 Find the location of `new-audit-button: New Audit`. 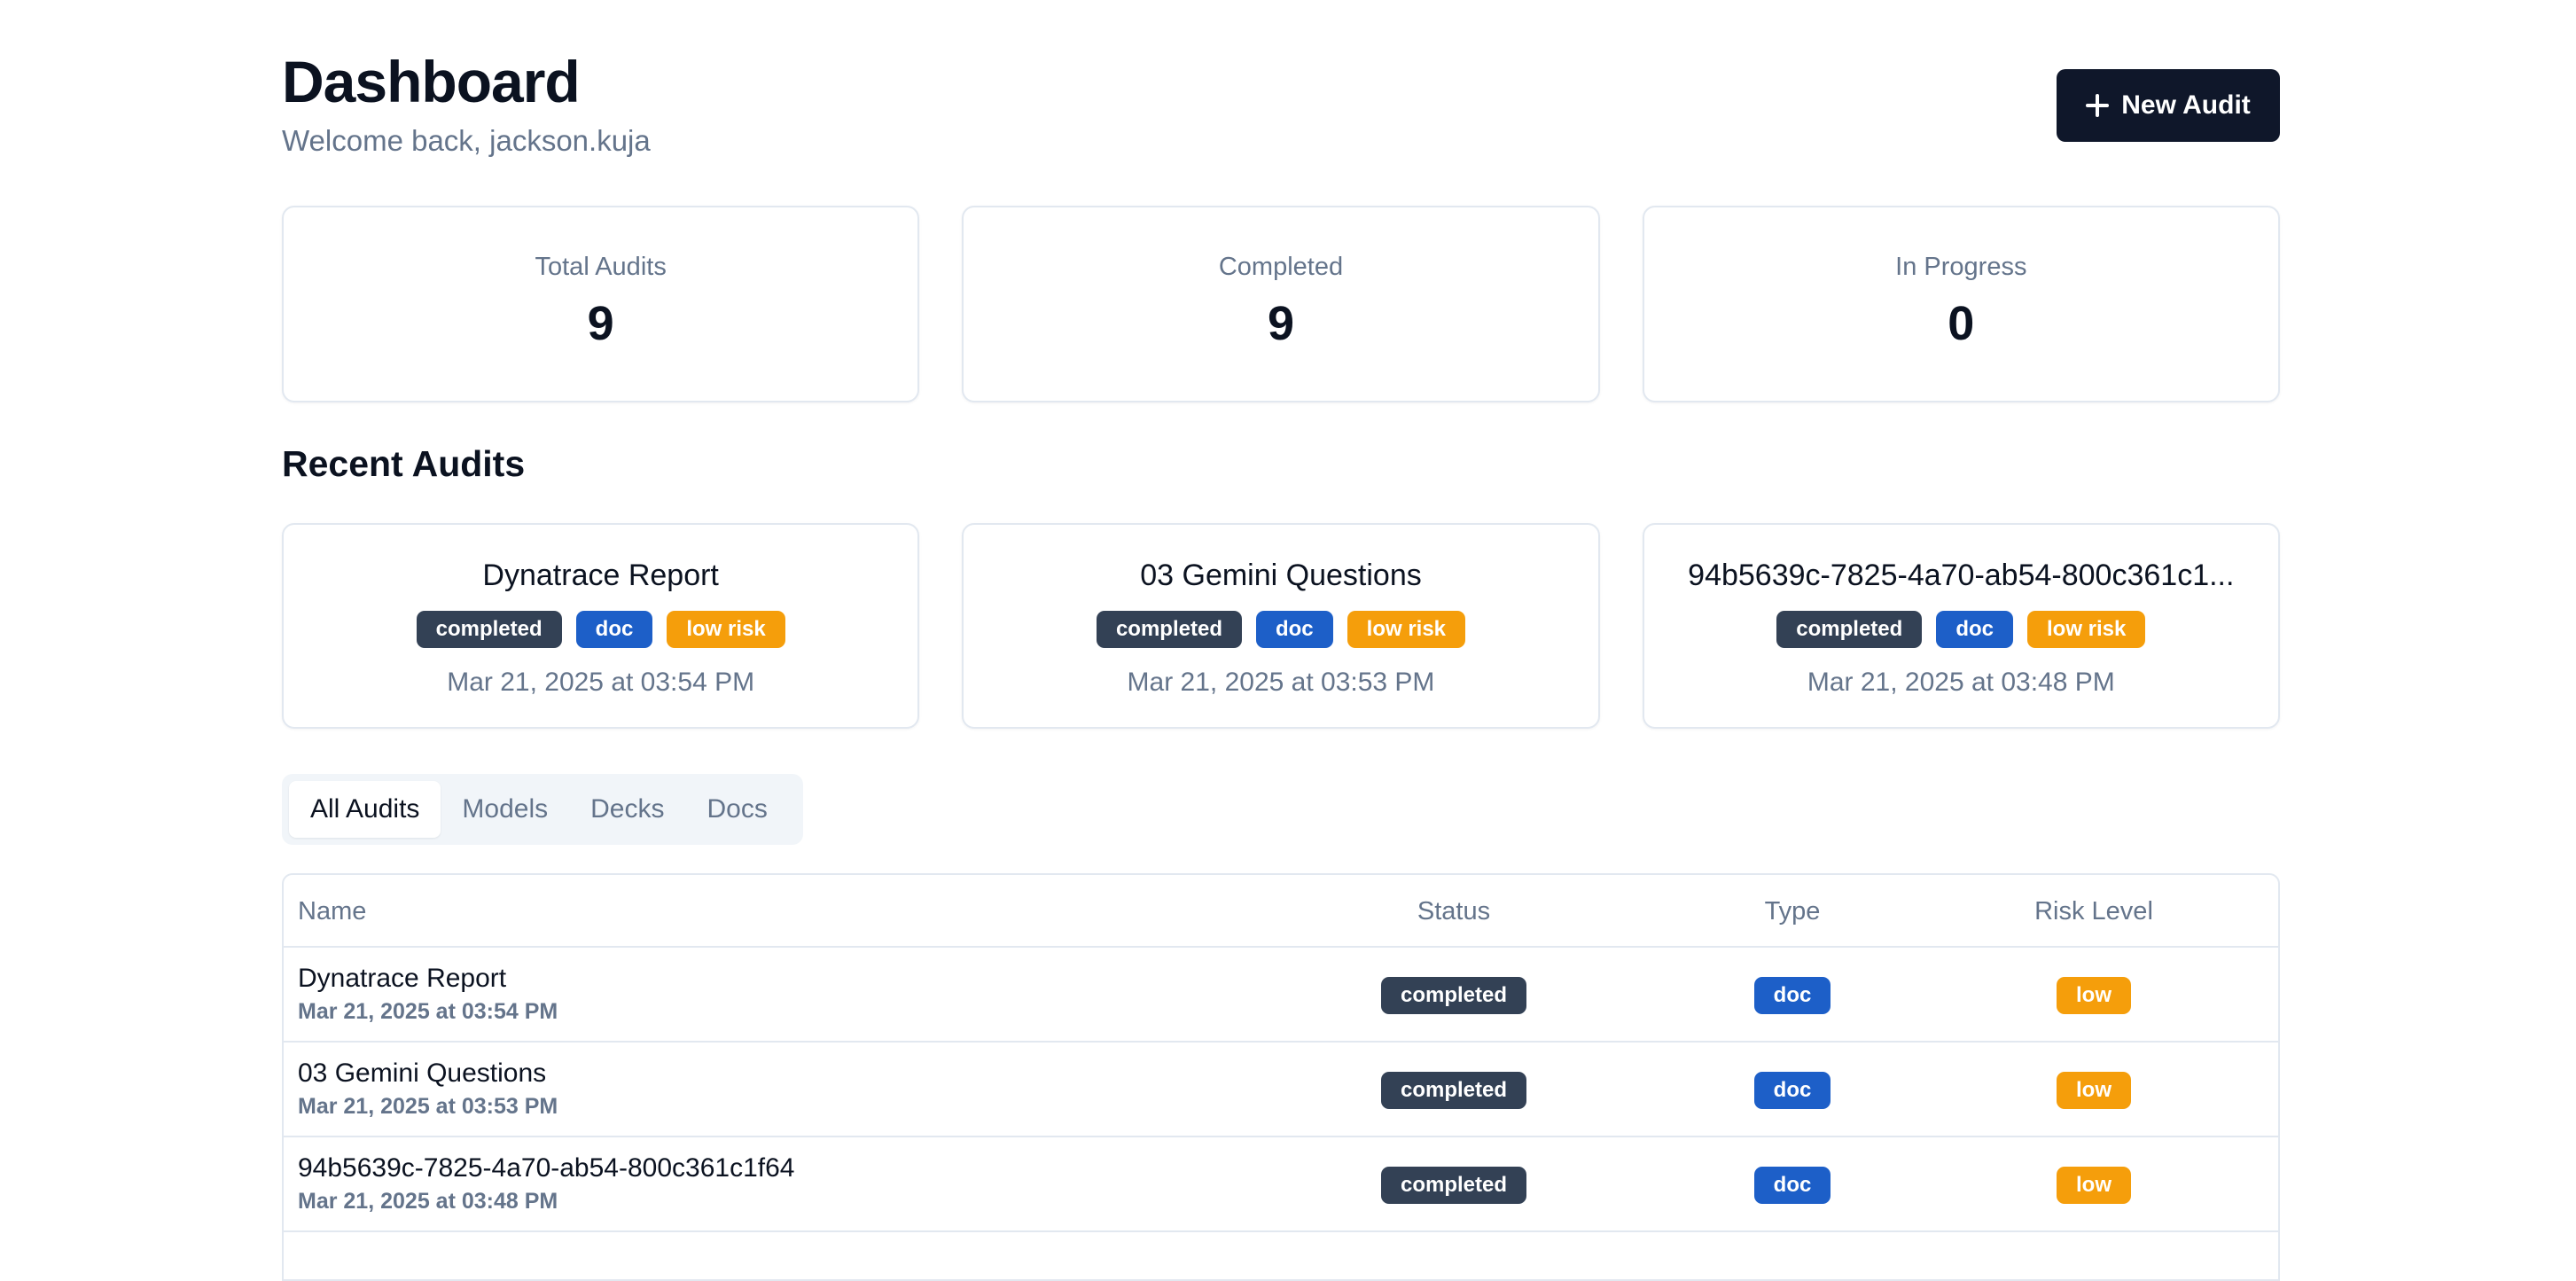

new-audit-button: New Audit is located at coordinates (2168, 105).